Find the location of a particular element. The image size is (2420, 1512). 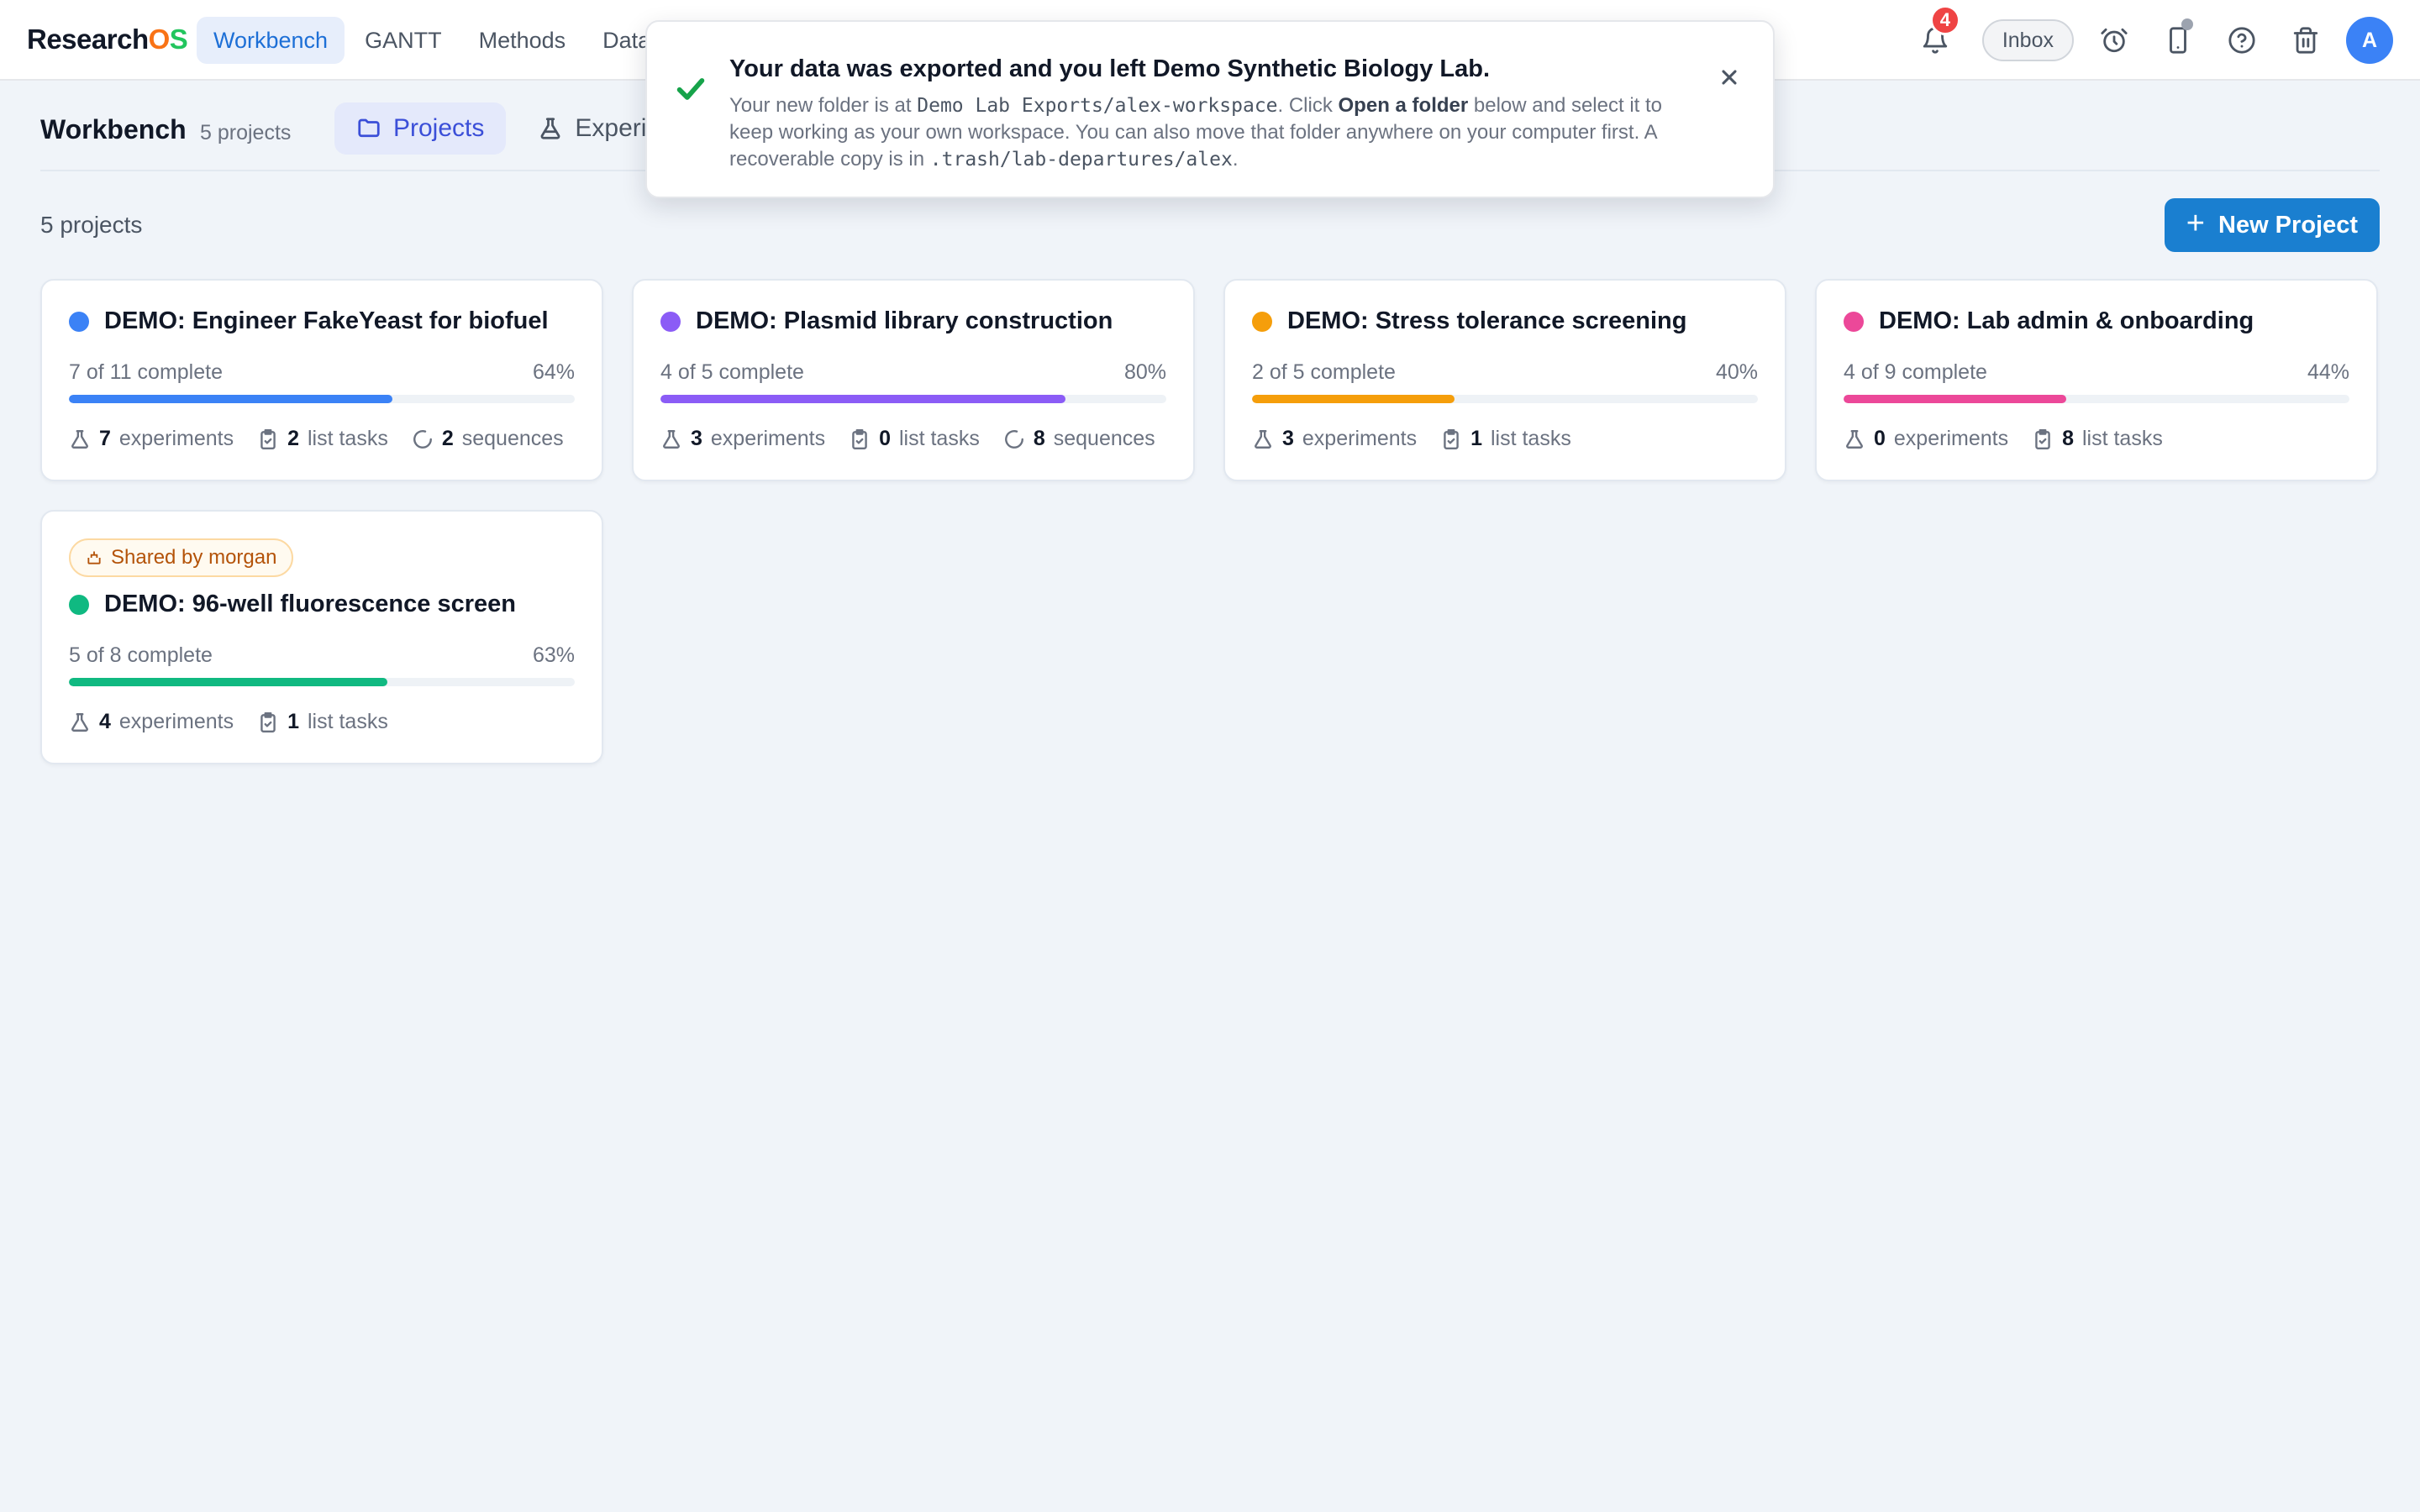

open-folder-reference: Open a folder is located at coordinates (1404, 105).